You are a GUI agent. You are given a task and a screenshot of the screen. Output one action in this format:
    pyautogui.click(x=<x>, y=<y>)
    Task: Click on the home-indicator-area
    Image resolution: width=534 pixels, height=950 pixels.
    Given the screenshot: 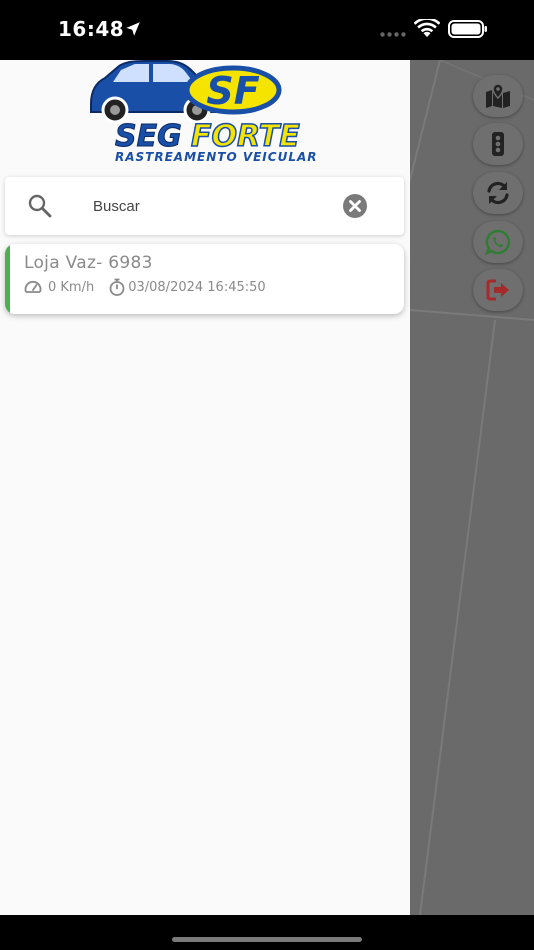 What is the action you would take?
    pyautogui.click(x=267, y=932)
    